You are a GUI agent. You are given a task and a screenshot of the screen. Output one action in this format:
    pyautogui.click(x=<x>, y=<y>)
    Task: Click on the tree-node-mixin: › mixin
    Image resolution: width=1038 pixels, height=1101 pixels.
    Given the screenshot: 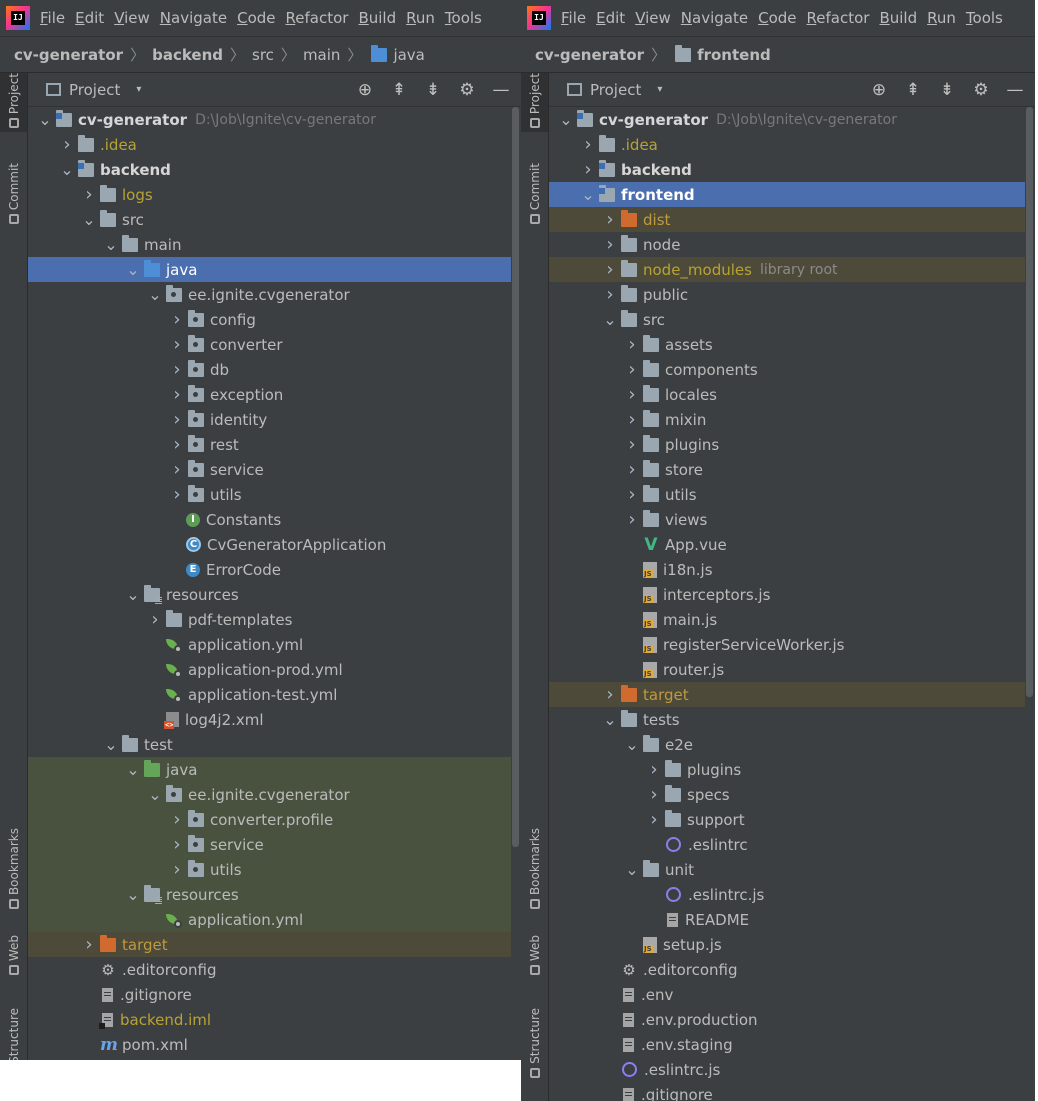 What is the action you would take?
    pyautogui.click(x=787, y=419)
    